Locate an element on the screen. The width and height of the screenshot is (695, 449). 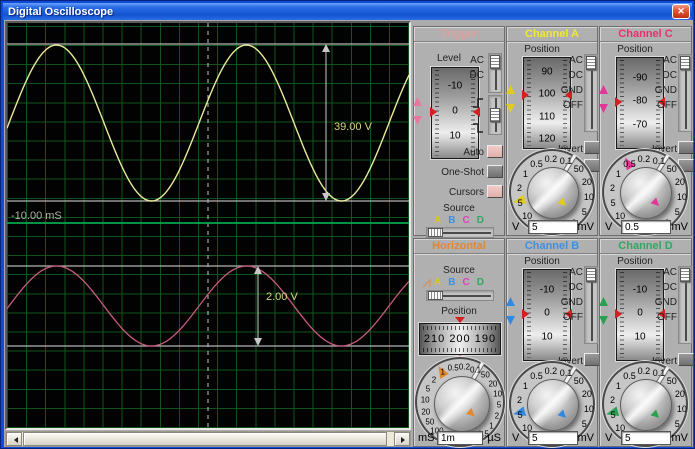
channel-d-position-arrows is located at coordinates (603, 311).